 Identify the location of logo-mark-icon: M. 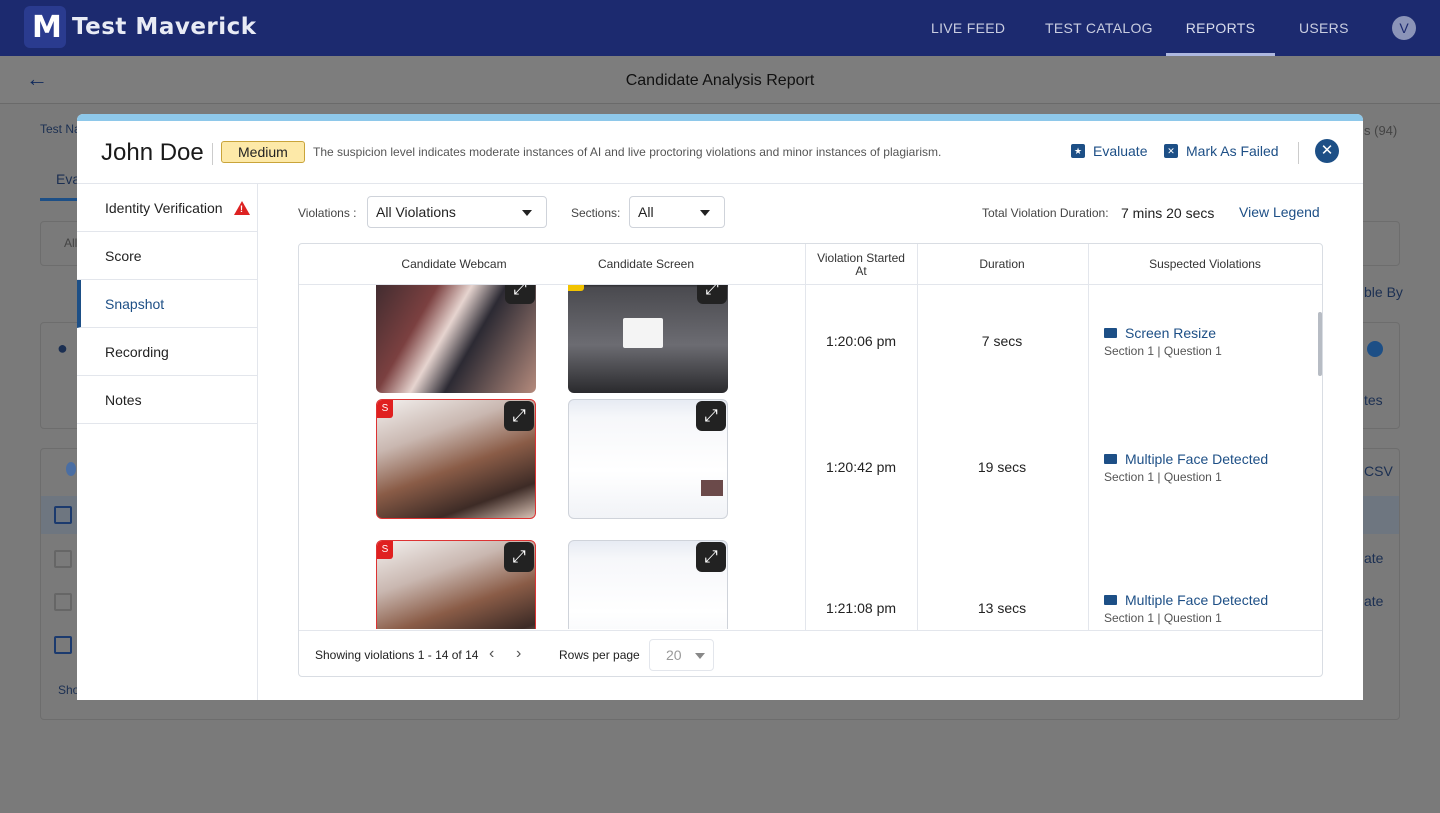
(45, 27).